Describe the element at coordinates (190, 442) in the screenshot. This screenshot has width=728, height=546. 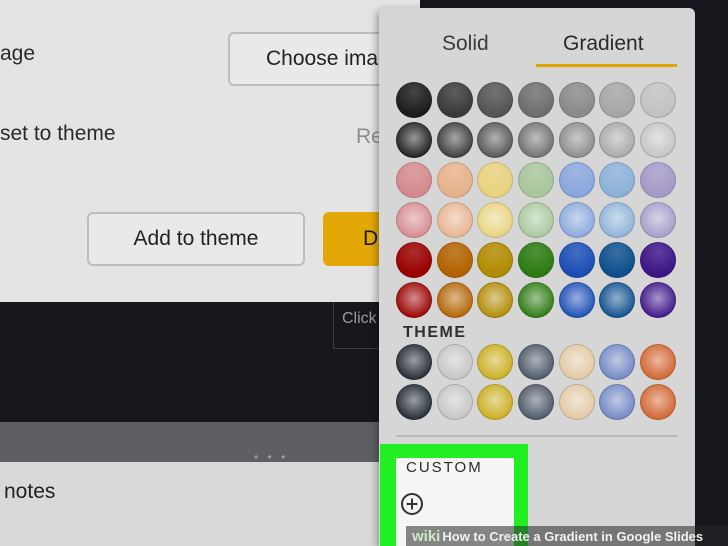
I see `notes-divider` at that location.